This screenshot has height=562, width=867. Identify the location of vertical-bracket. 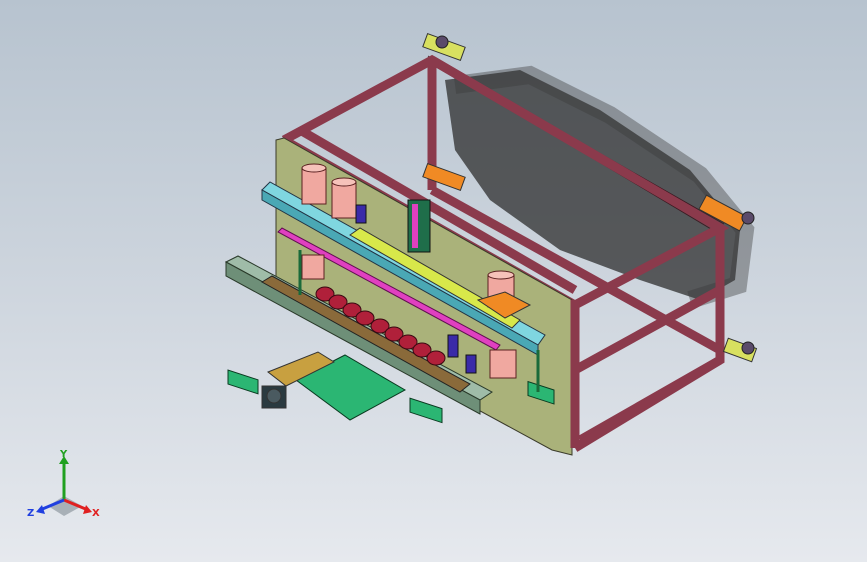
(419, 226).